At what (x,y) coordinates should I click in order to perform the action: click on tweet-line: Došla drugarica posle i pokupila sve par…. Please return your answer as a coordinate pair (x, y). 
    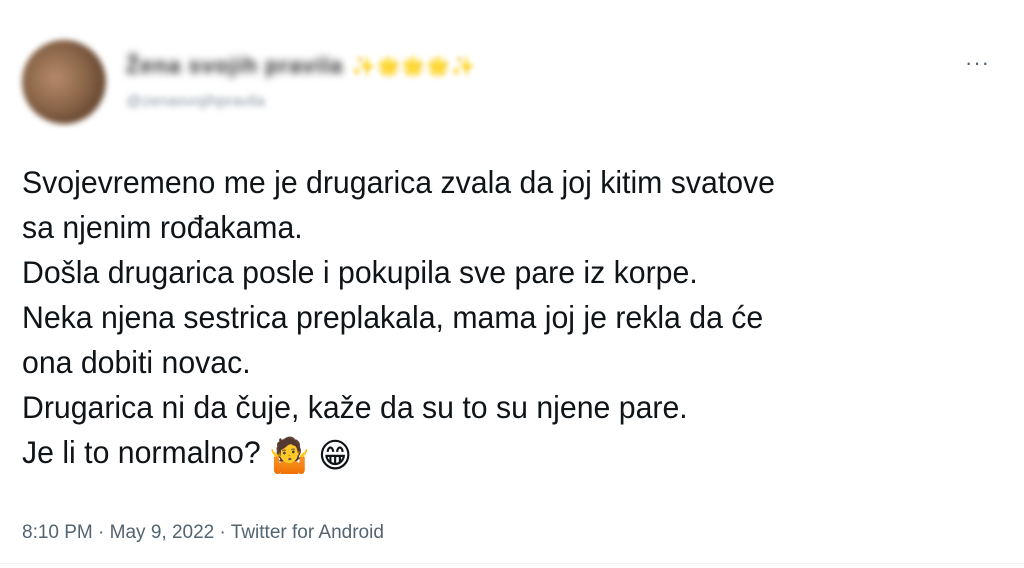
    Looking at the image, I should click on (360, 272).